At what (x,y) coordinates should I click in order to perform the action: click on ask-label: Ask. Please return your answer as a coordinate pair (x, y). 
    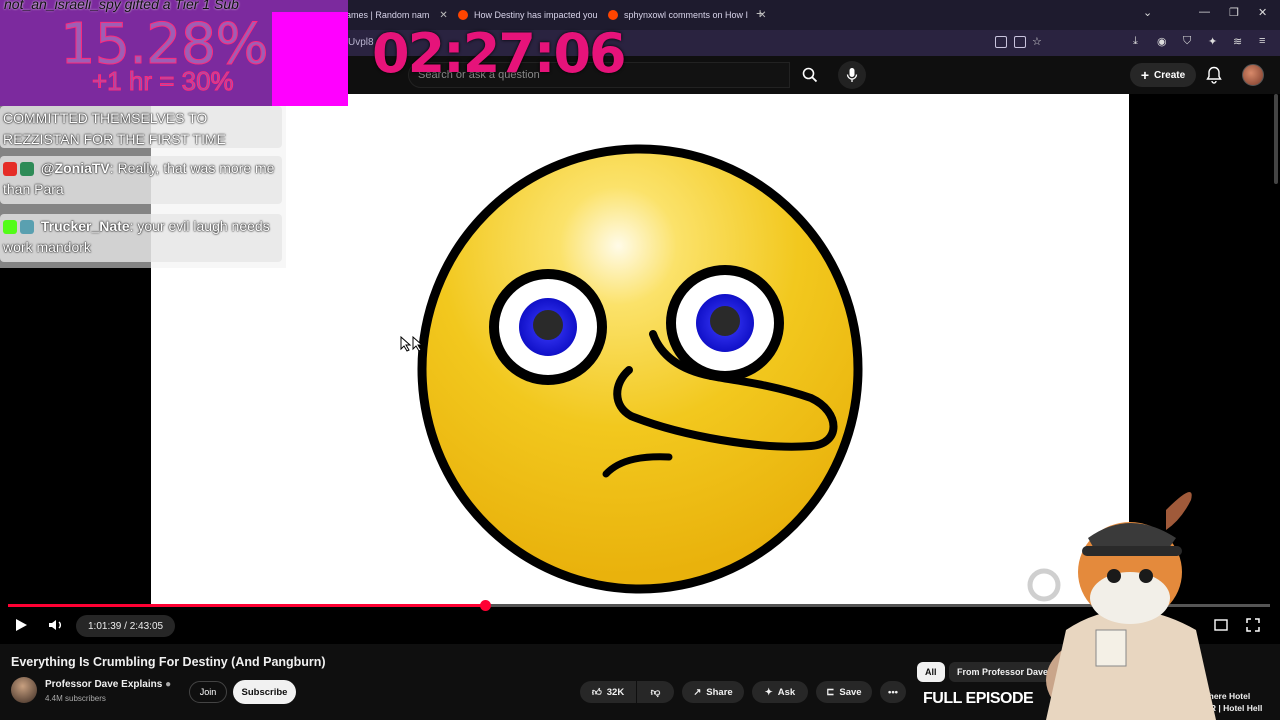
    Looking at the image, I should click on (786, 692).